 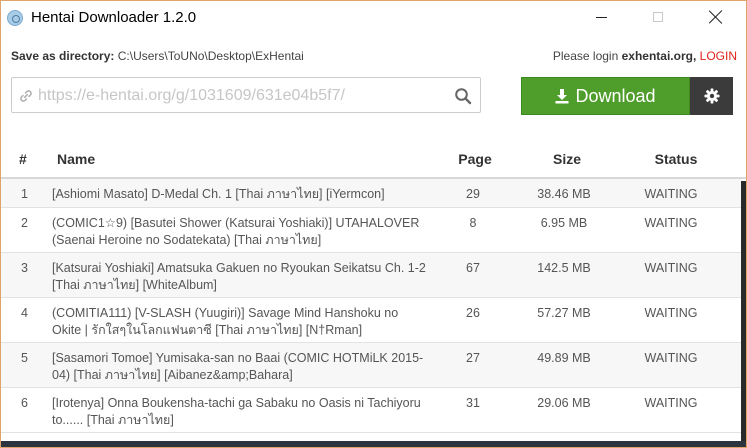 What do you see at coordinates (564, 358) in the screenshot?
I see `row-size: 49.89 MB` at bounding box center [564, 358].